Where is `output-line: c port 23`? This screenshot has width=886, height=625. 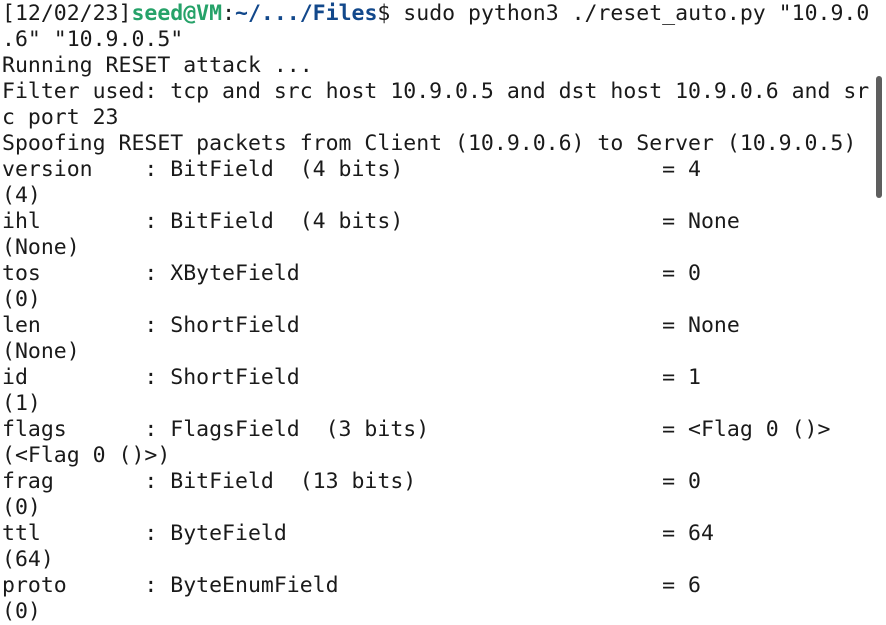 output-line: c port 23 is located at coordinates (60, 117).